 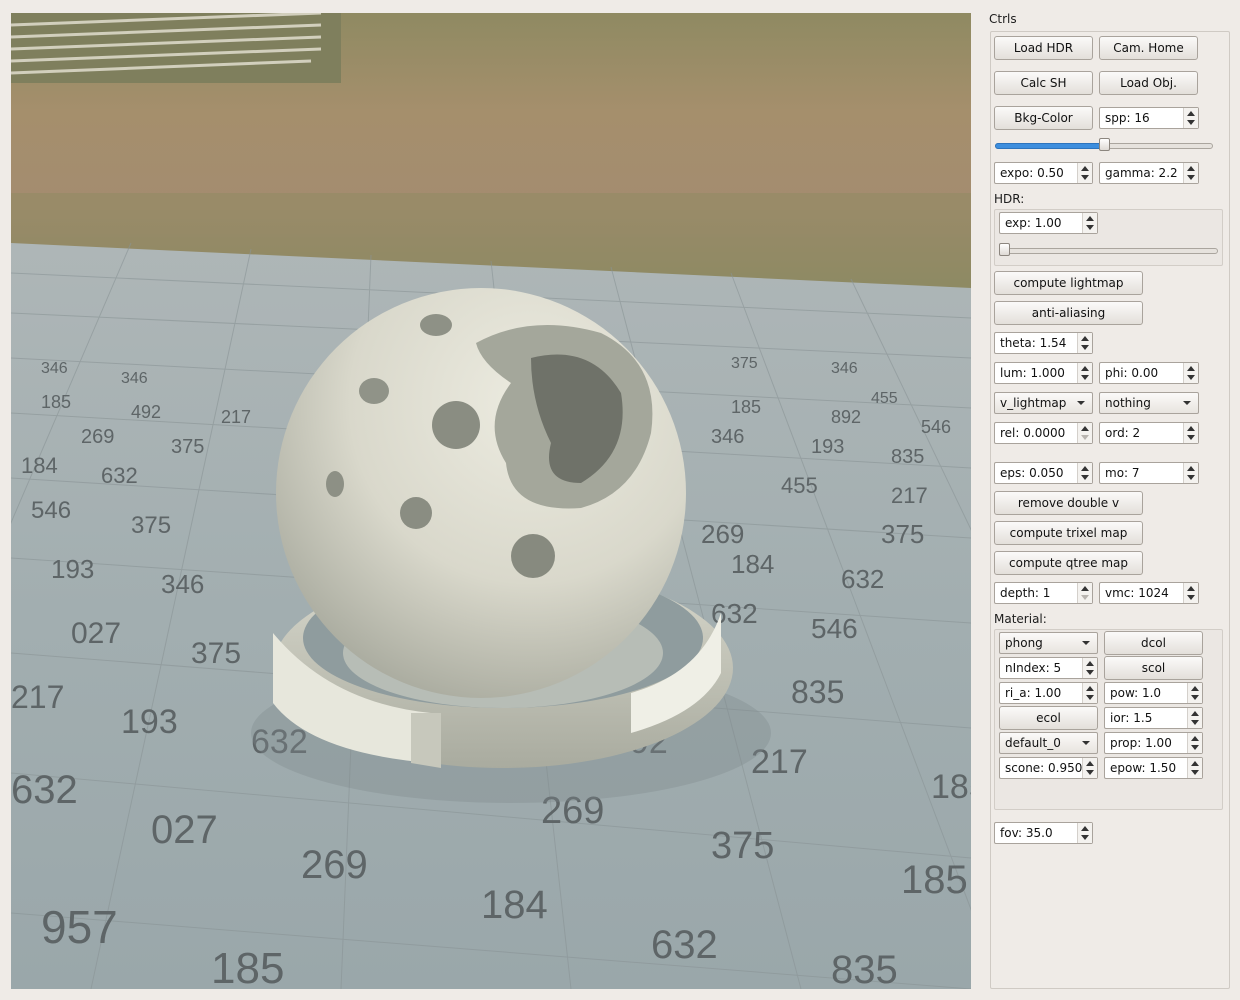 What do you see at coordinates (1148, 48) in the screenshot?
I see `camera-home-button: Cam. Home` at bounding box center [1148, 48].